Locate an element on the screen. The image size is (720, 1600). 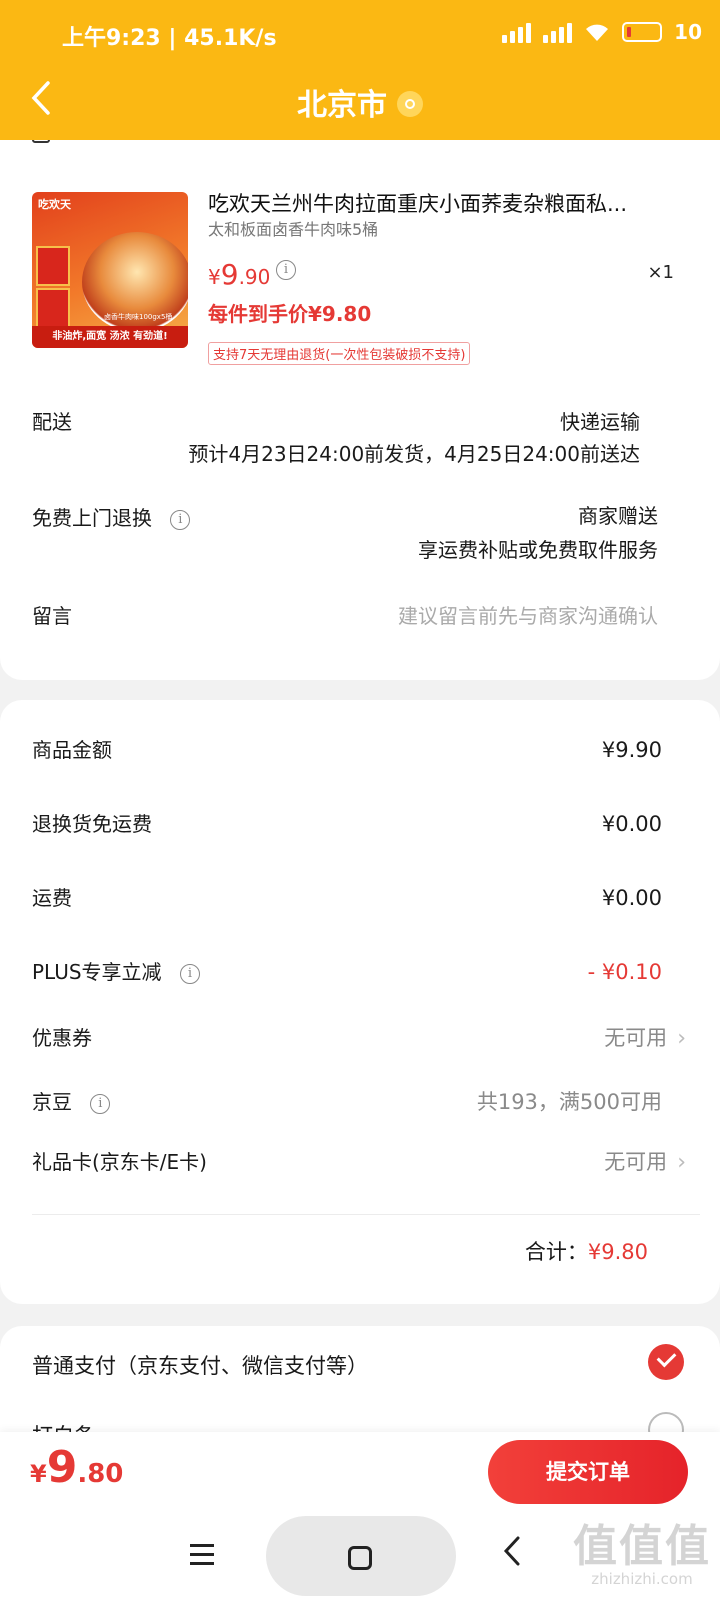
jingdou-label: 京豆 is located at coordinates (52, 1102).